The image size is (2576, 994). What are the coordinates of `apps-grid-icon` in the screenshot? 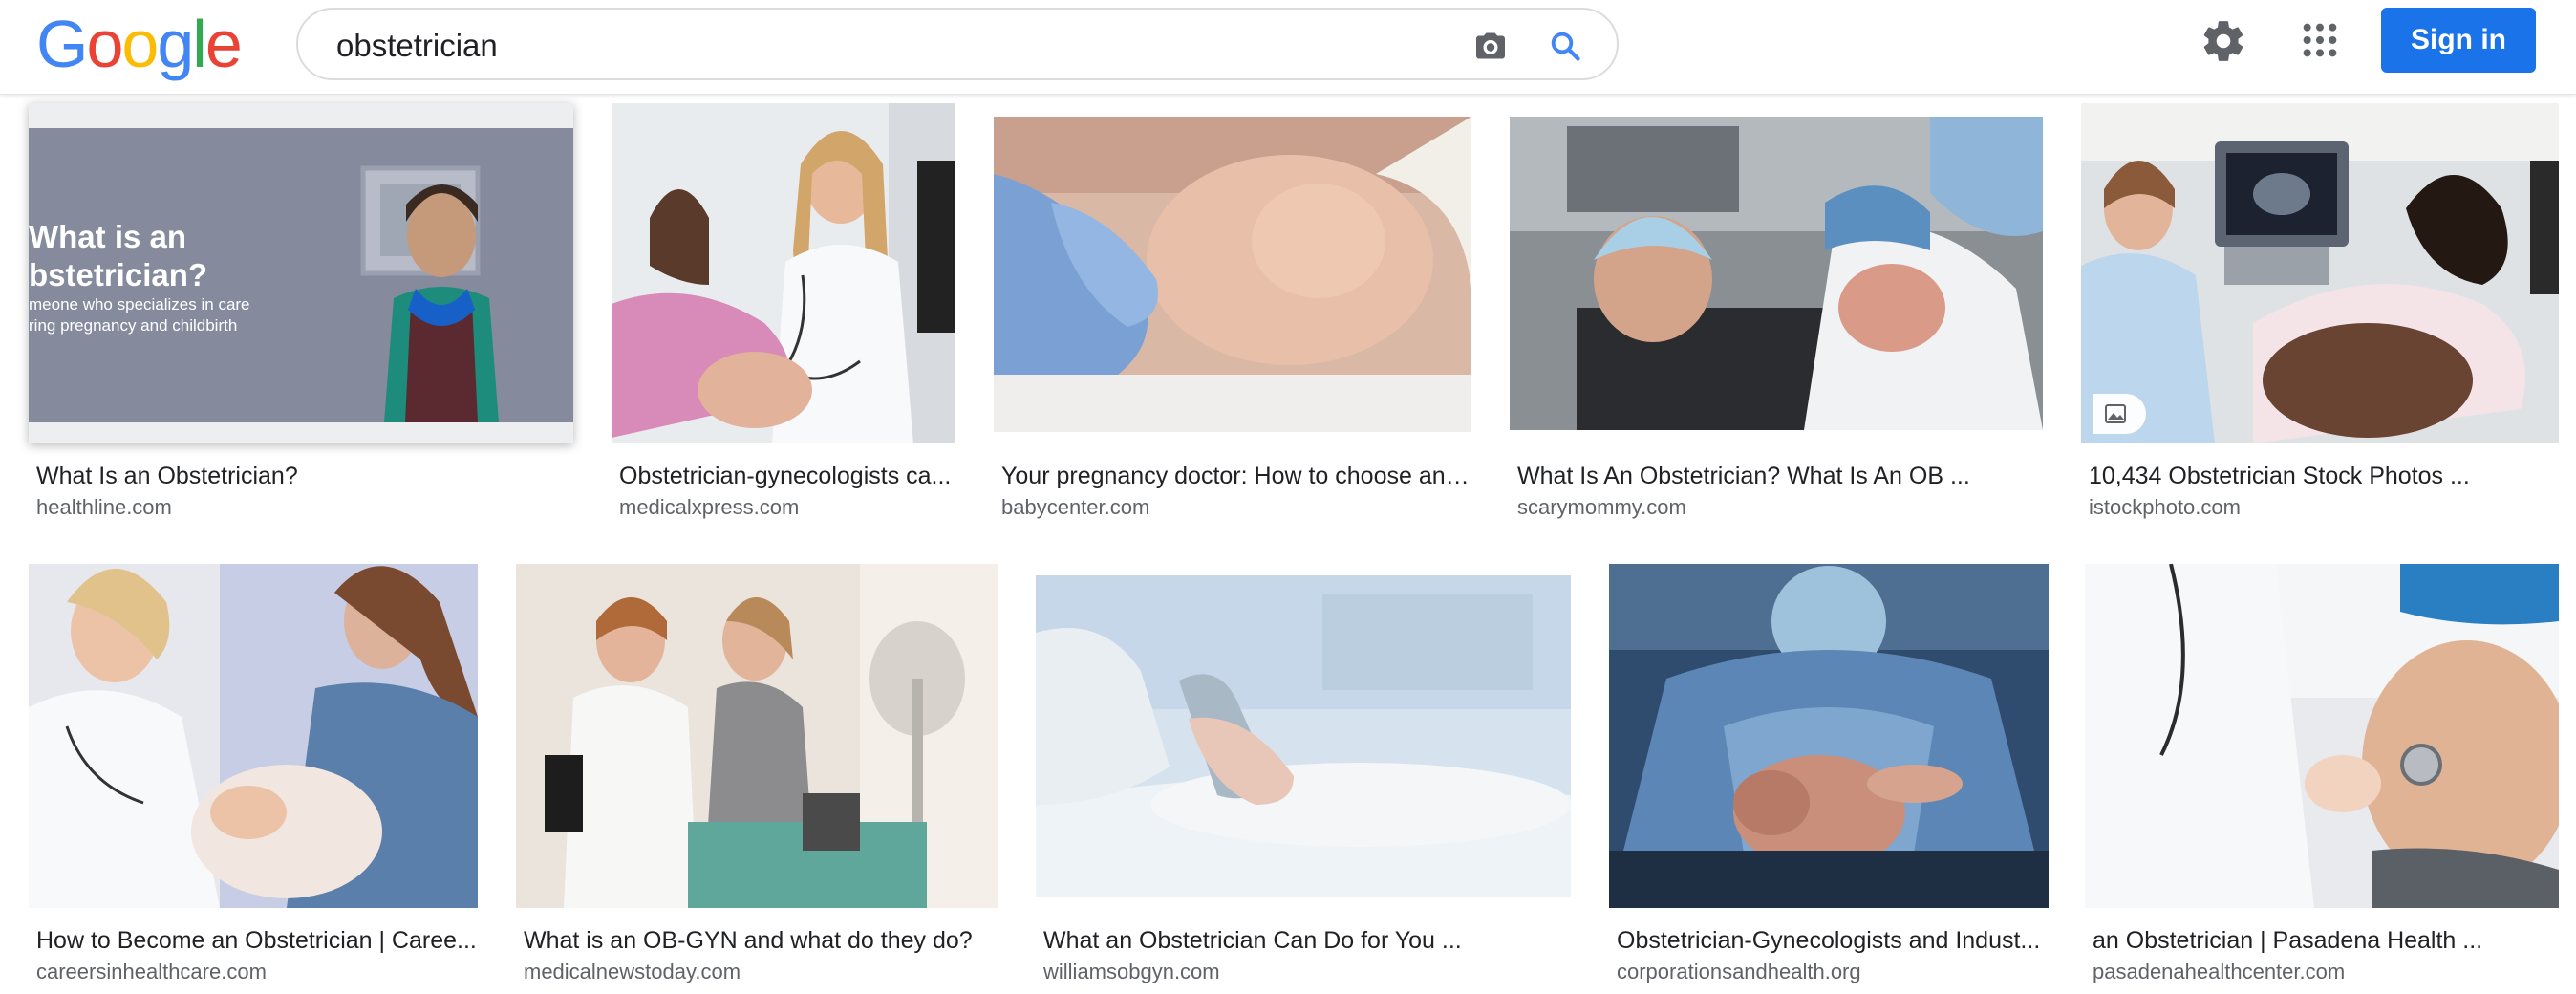 It's located at (2320, 42).